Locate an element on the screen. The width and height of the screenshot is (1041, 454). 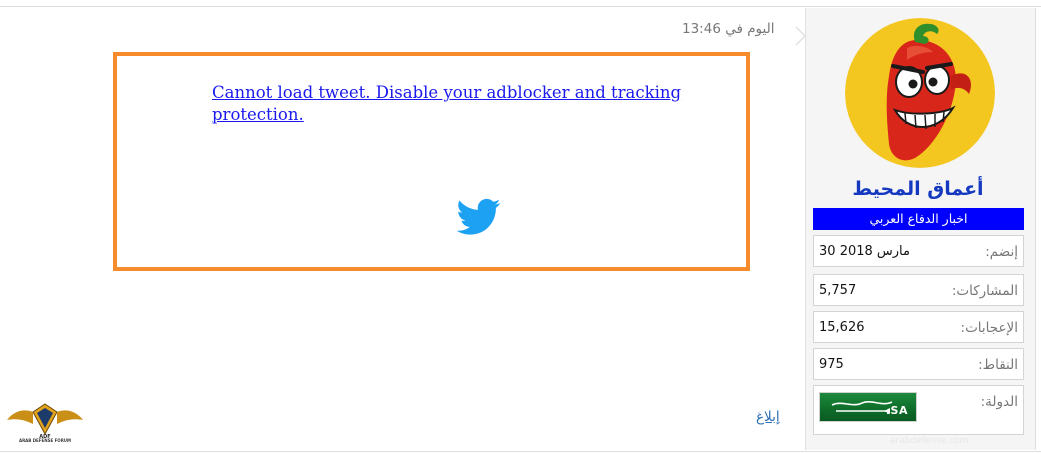
points-label: النقاط: is located at coordinates (998, 365).